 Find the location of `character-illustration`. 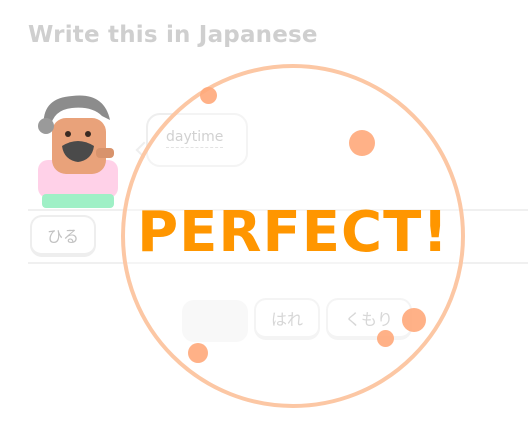

character-illustration is located at coordinates (78, 151).